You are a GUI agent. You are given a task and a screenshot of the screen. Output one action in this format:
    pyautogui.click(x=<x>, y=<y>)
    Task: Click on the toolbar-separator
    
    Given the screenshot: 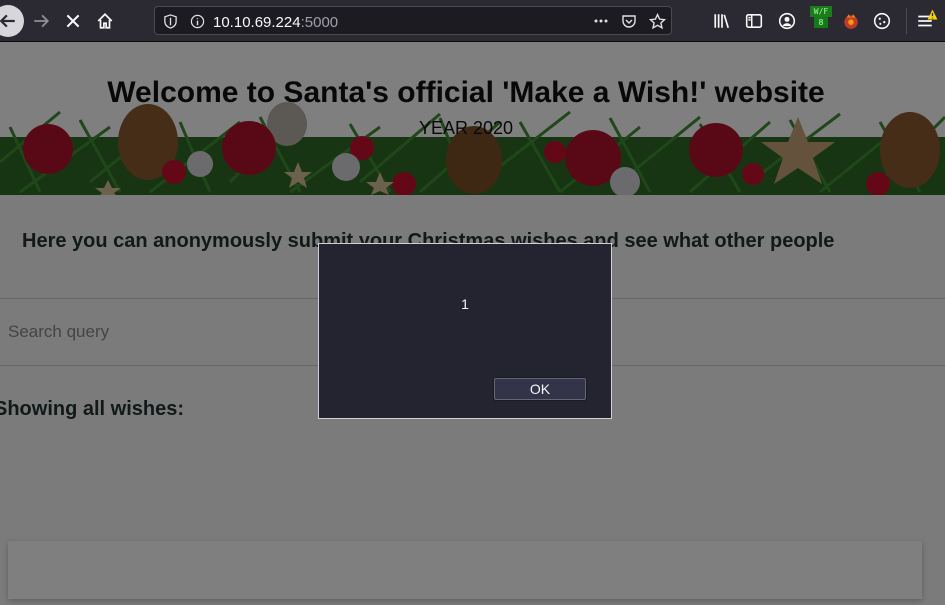 What is the action you would take?
    pyautogui.click(x=906, y=21)
    